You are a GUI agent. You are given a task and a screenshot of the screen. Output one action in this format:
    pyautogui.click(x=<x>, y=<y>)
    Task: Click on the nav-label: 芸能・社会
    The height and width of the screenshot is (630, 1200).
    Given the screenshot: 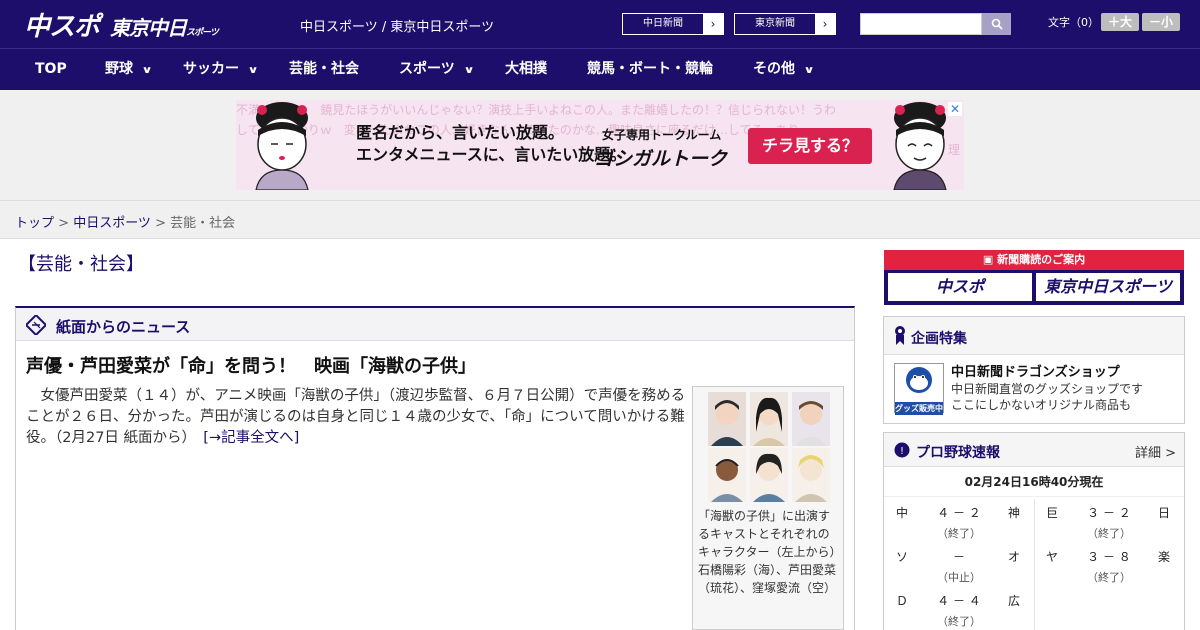 What is the action you would take?
    pyautogui.click(x=324, y=69)
    